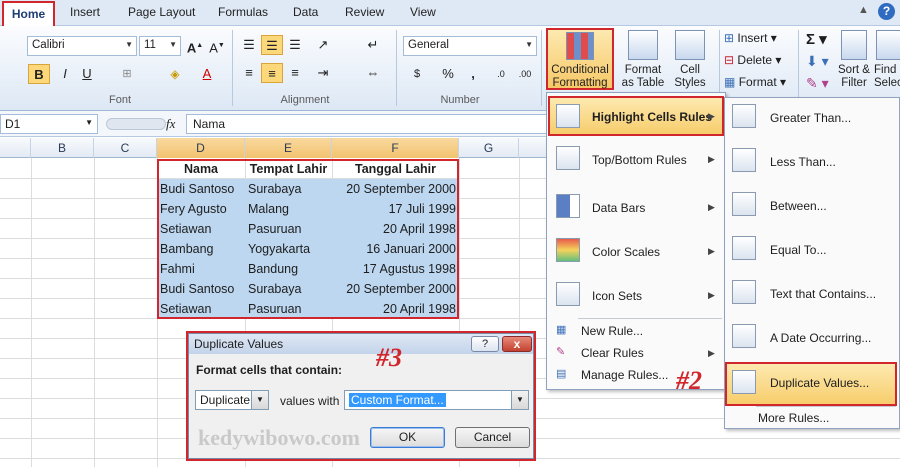 This screenshot has height=467, width=900. I want to click on cell-styles-button: Cell Styles, so click(690, 60).